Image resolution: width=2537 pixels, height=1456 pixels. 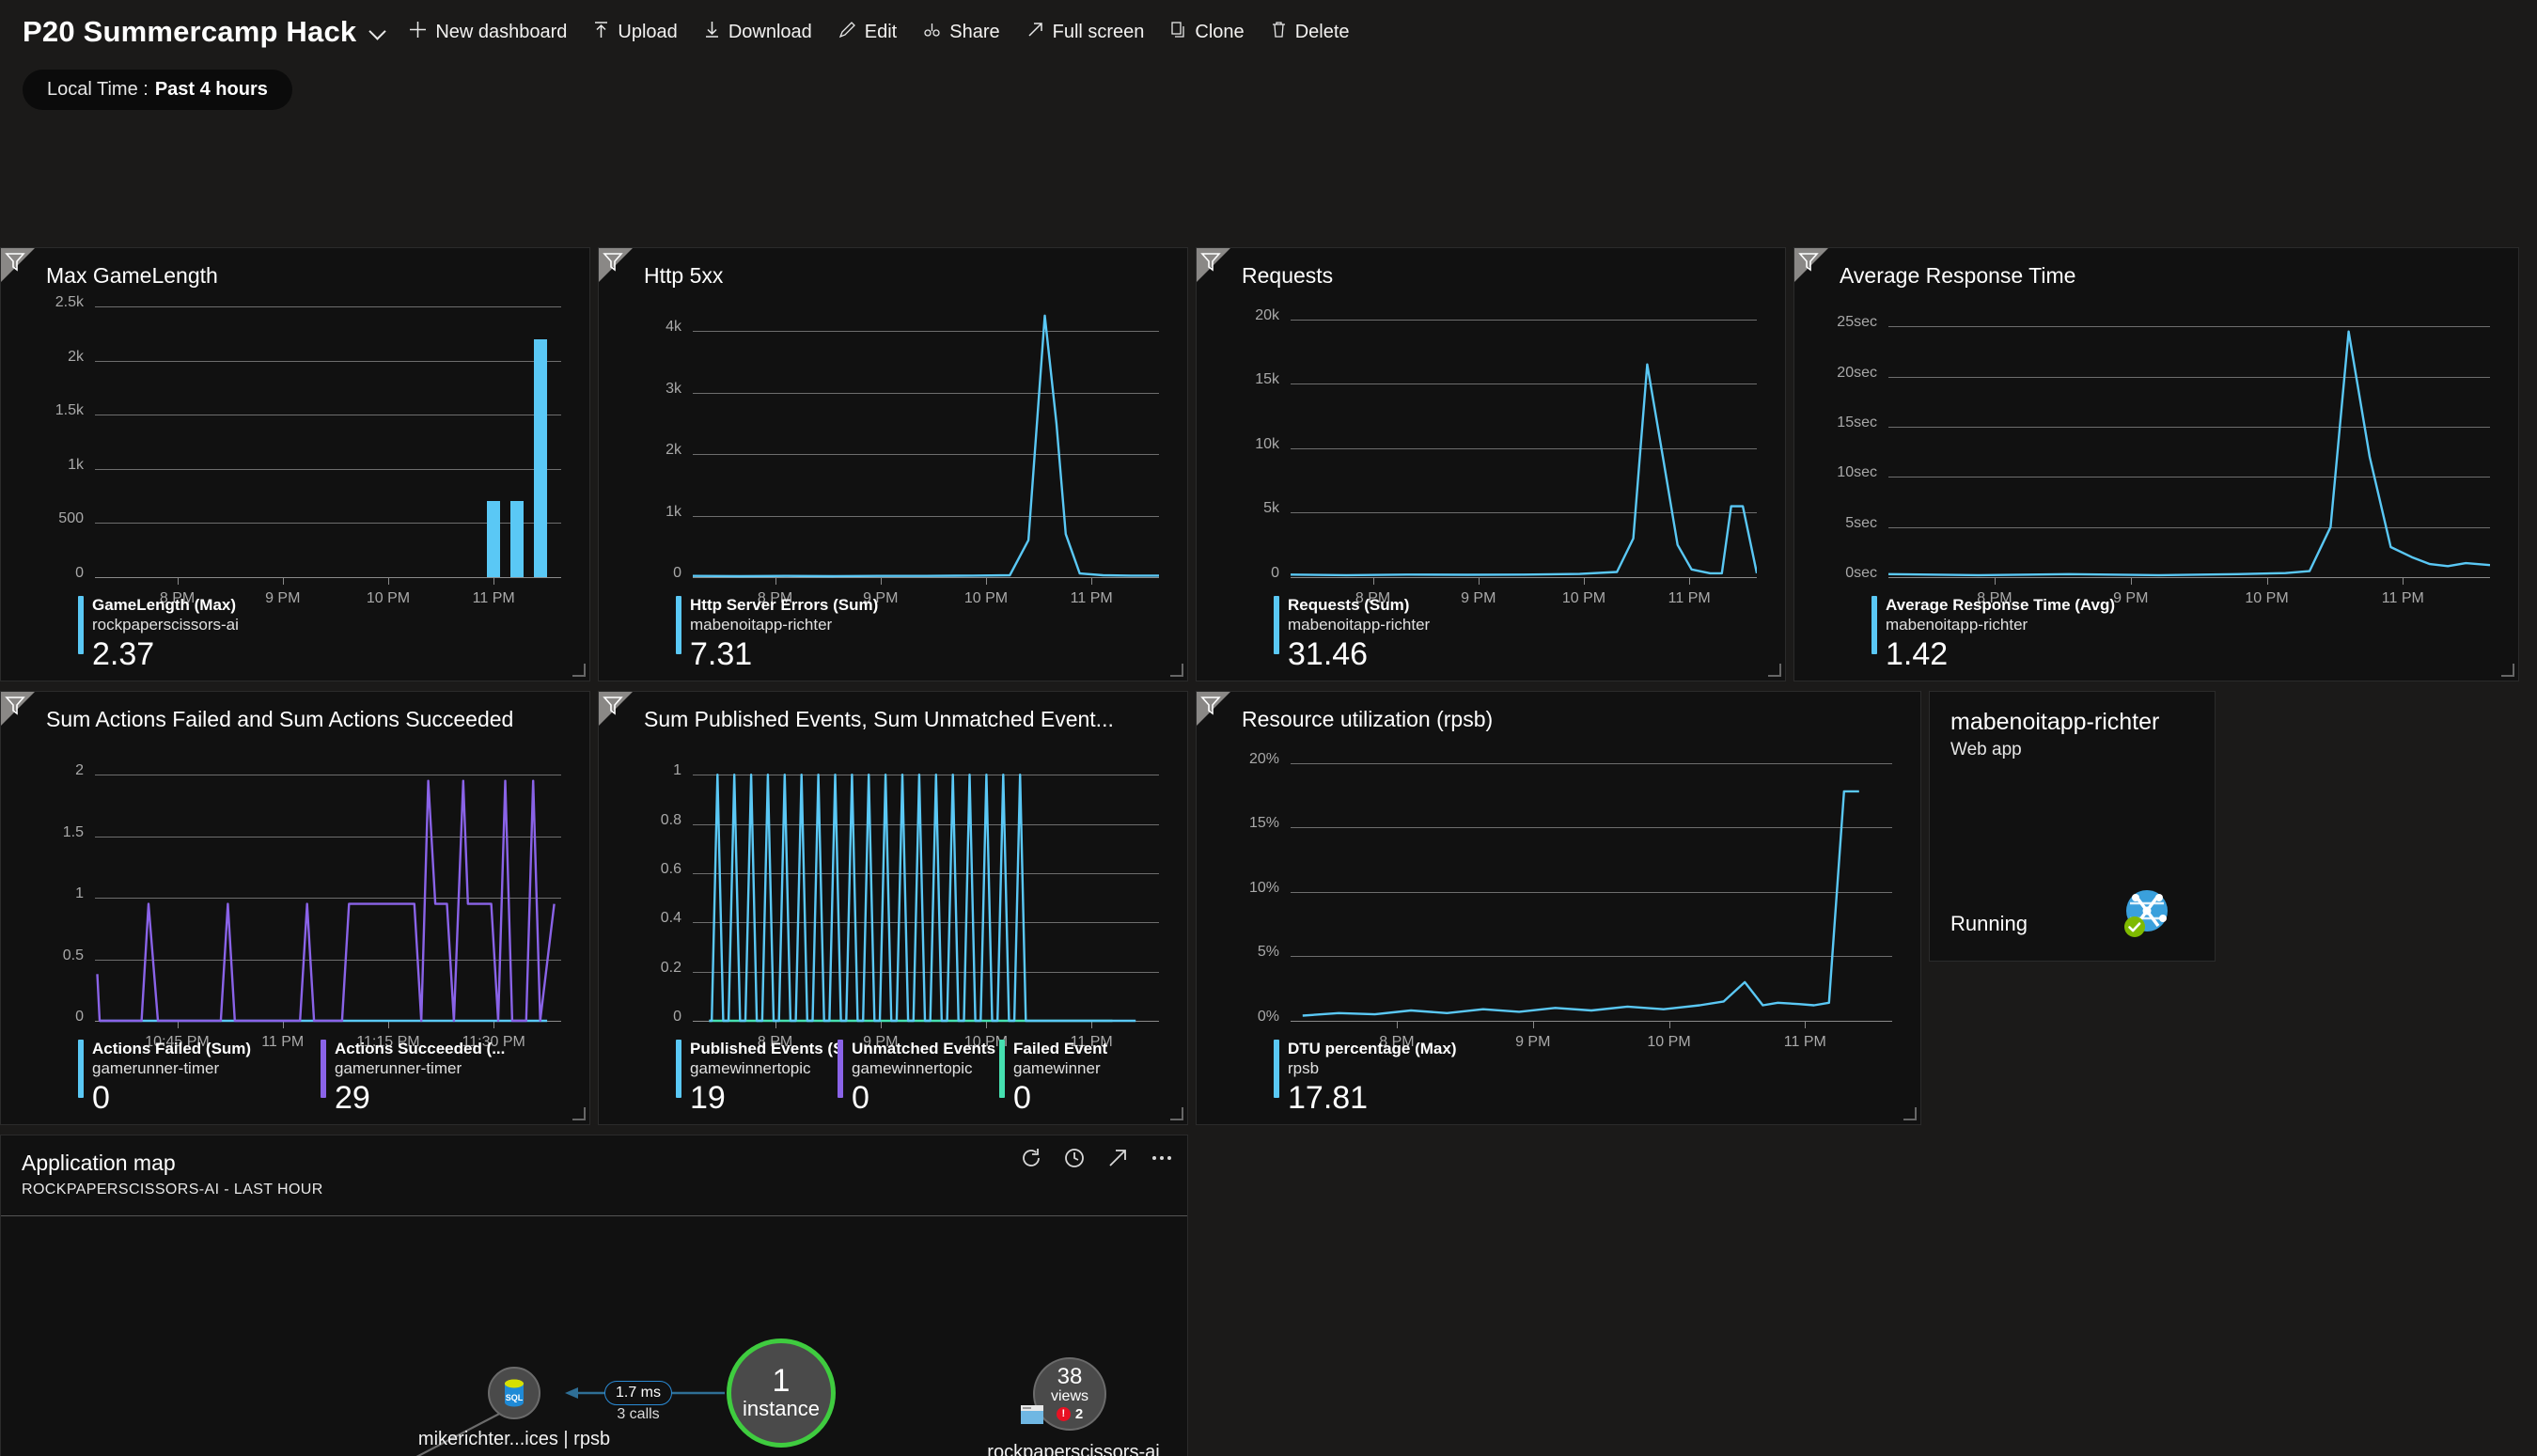 I want to click on delete-button: Delete, so click(x=1311, y=32).